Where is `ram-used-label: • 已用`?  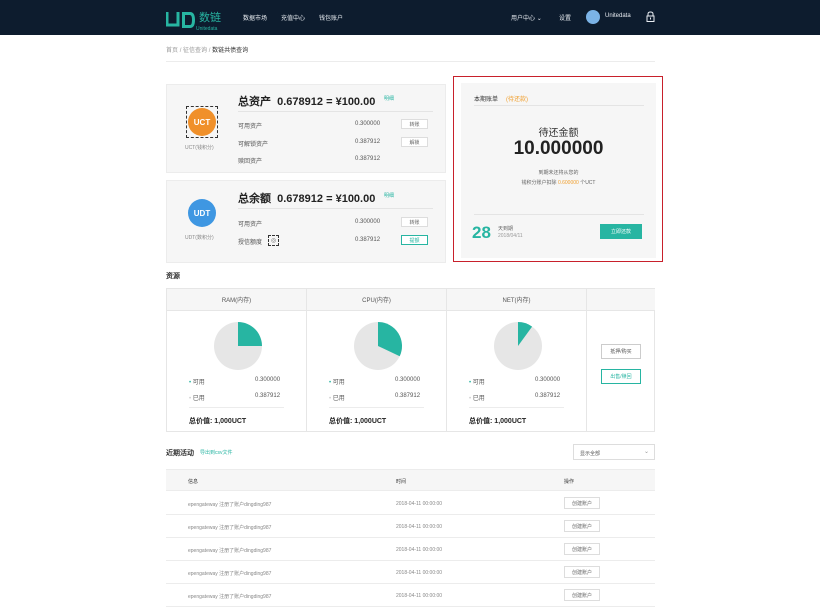 ram-used-label: • 已用 is located at coordinates (197, 397).